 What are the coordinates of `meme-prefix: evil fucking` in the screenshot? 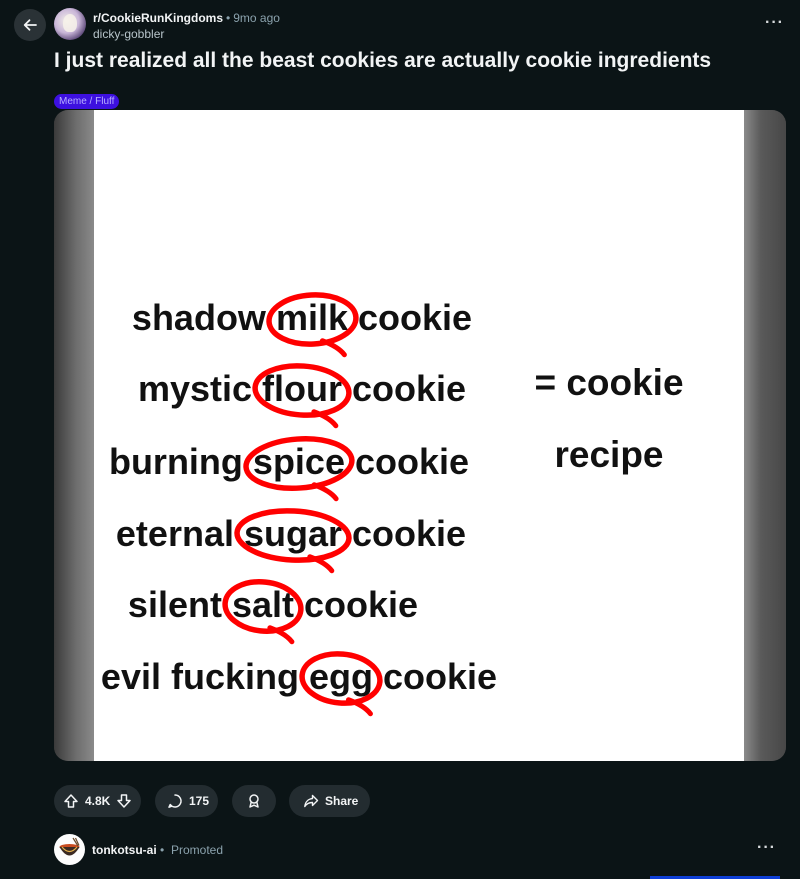 It's located at (205, 676).